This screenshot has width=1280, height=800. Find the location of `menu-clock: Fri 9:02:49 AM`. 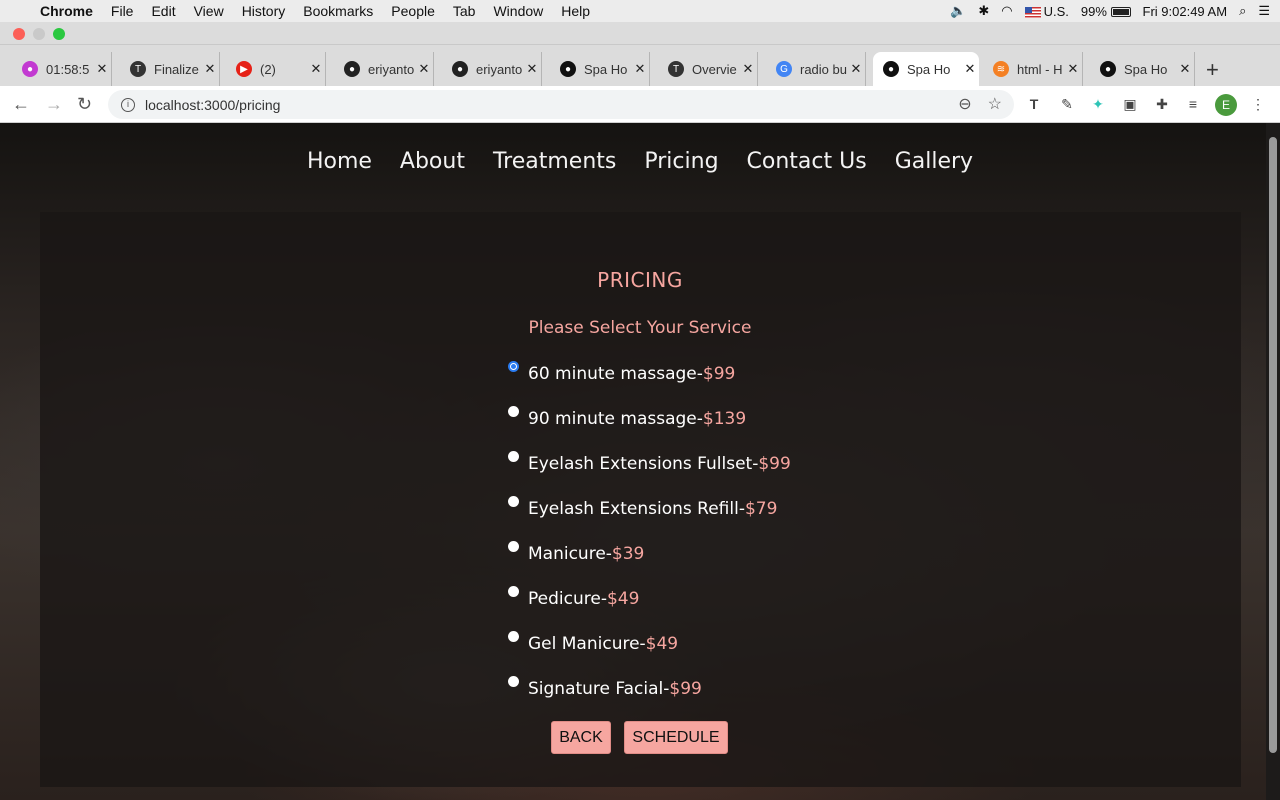

menu-clock: Fri 9:02:49 AM is located at coordinates (1185, 11).